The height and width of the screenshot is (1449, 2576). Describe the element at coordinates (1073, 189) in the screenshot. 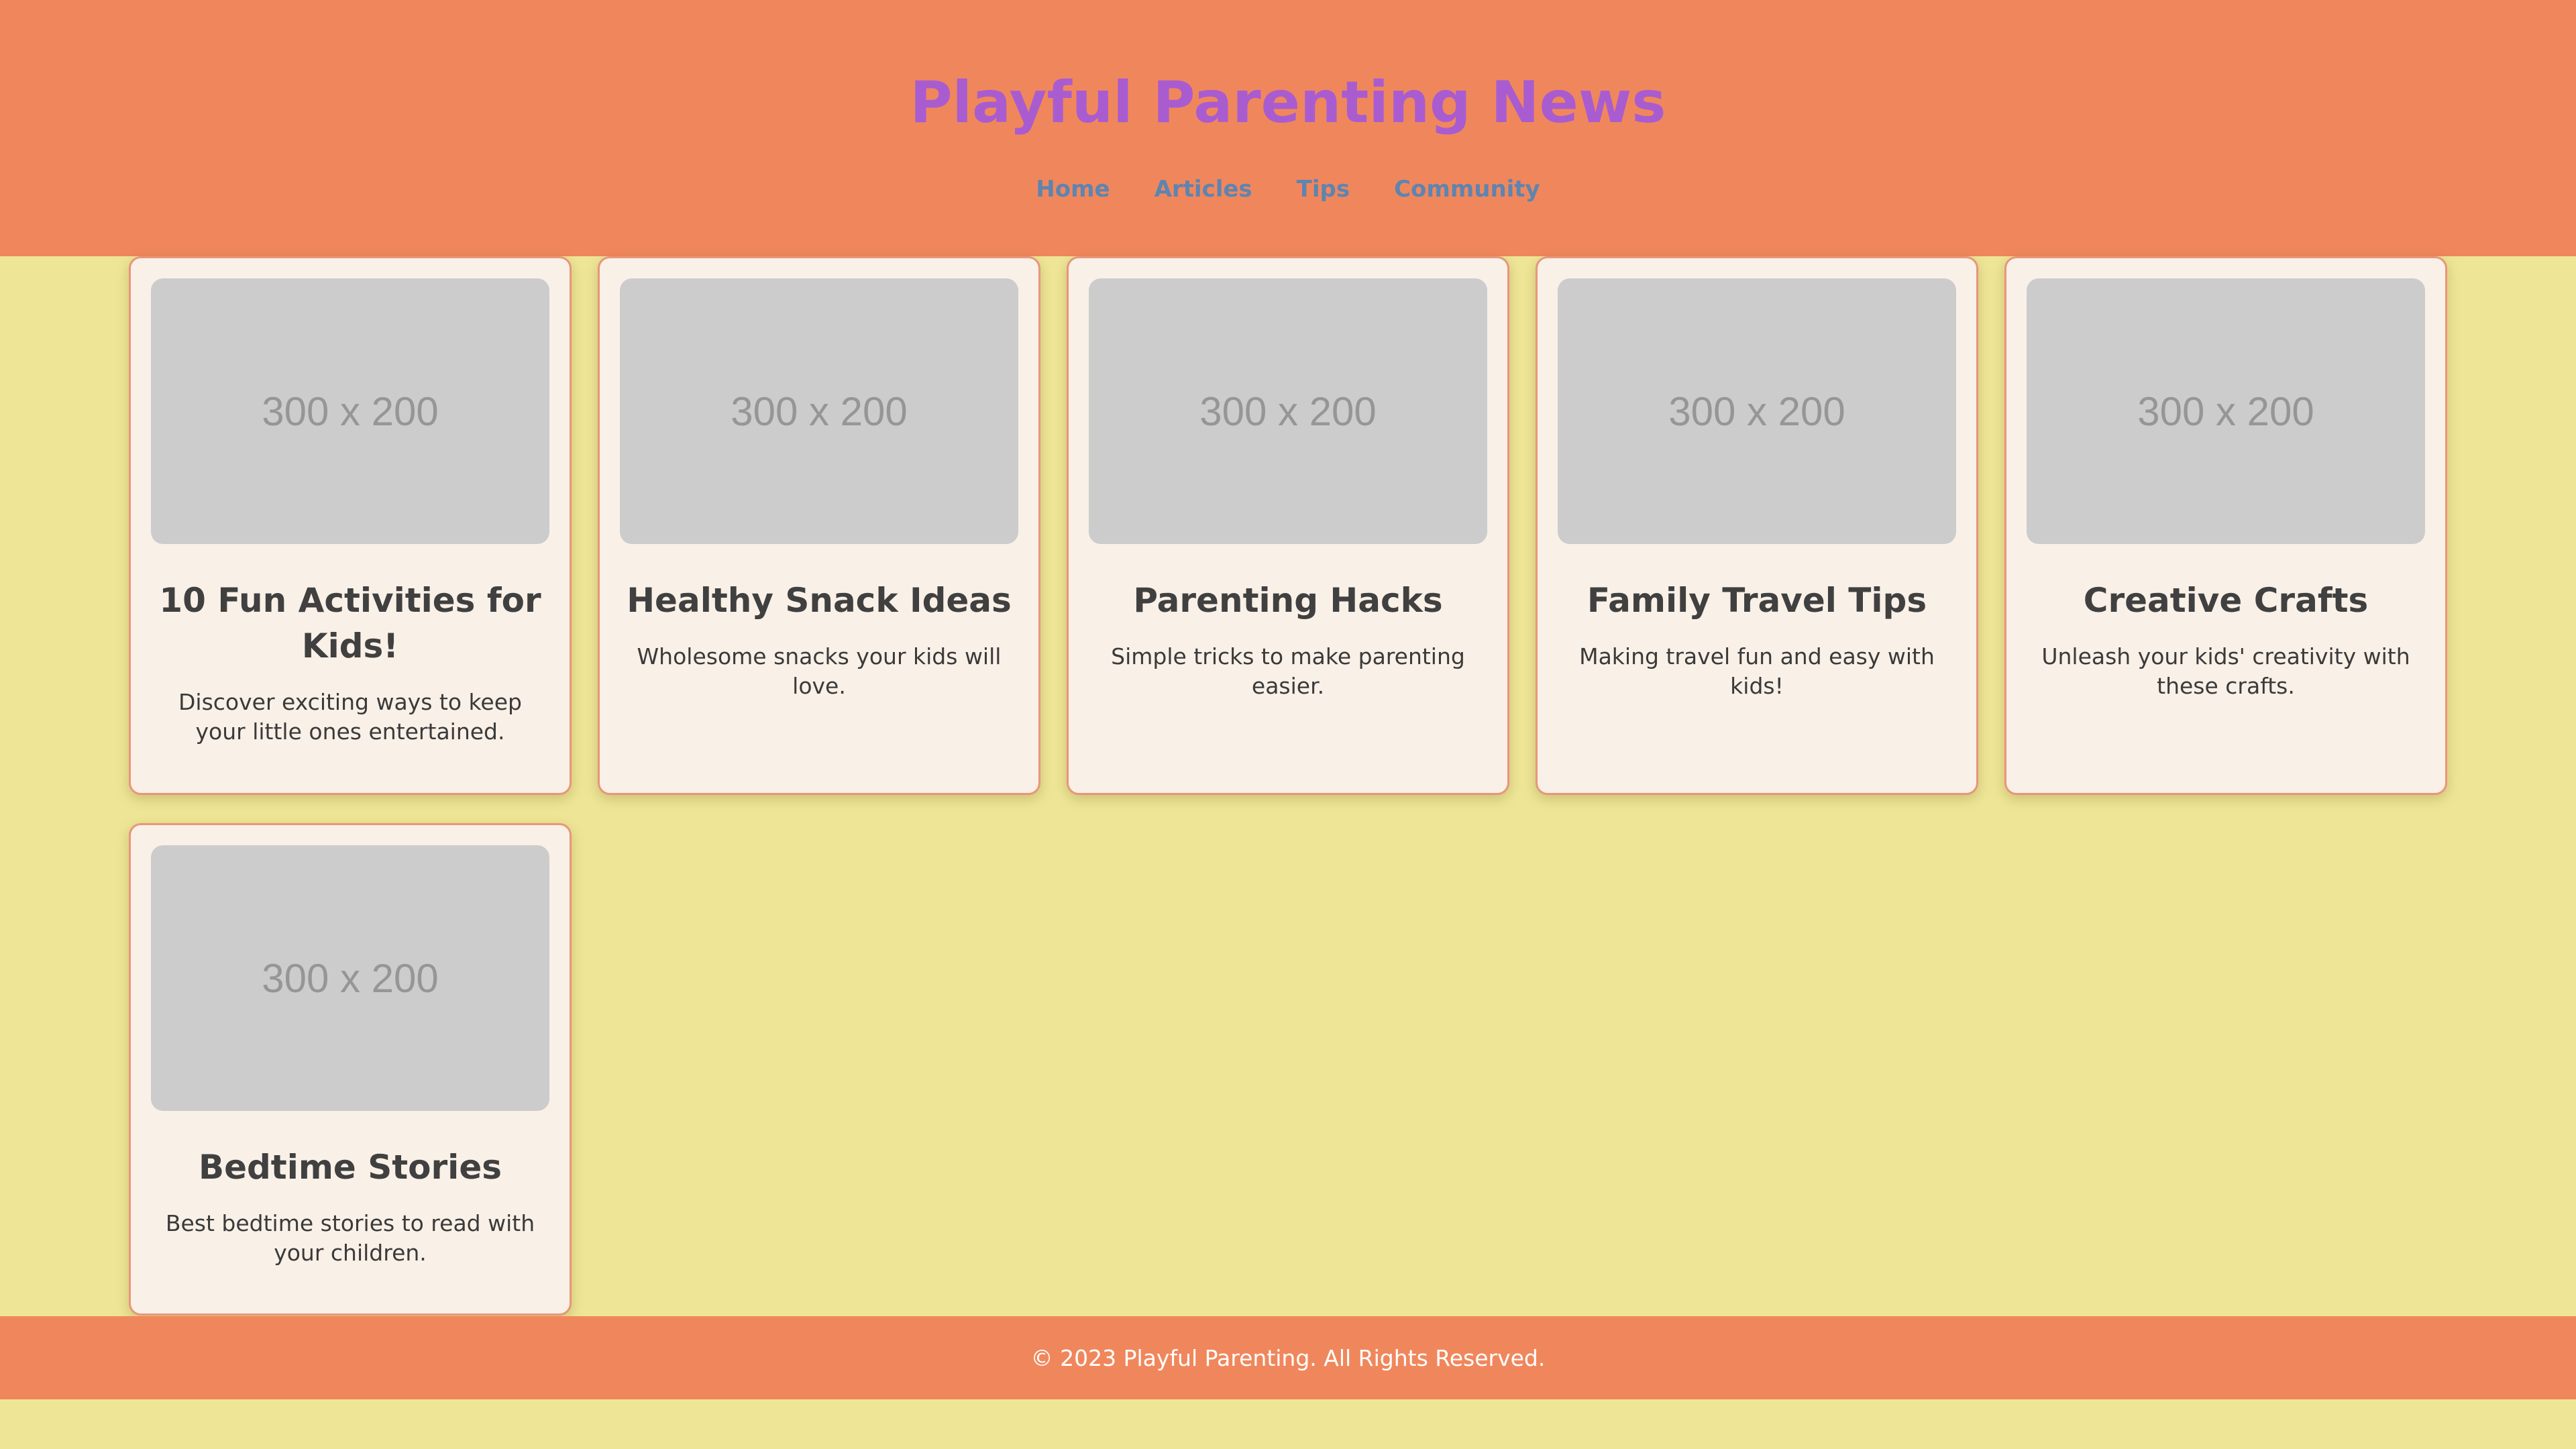

I see `nav-link-home: Home` at that location.